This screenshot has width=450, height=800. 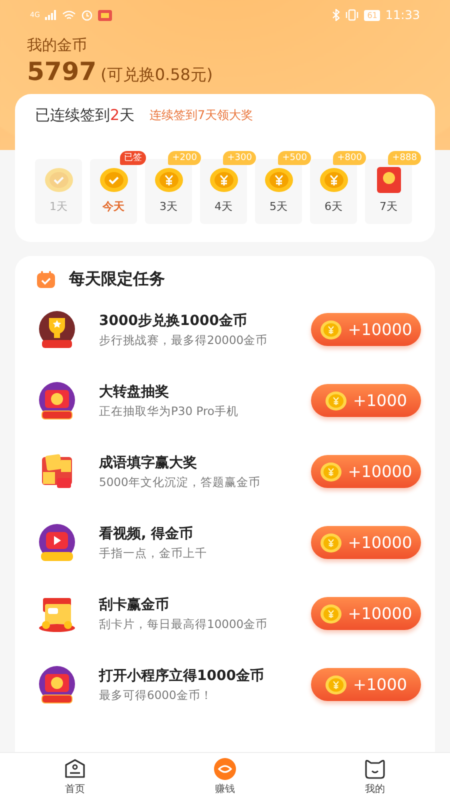 I want to click on task-description: 5000年文化沉淀，答题赢金币, so click(x=180, y=482).